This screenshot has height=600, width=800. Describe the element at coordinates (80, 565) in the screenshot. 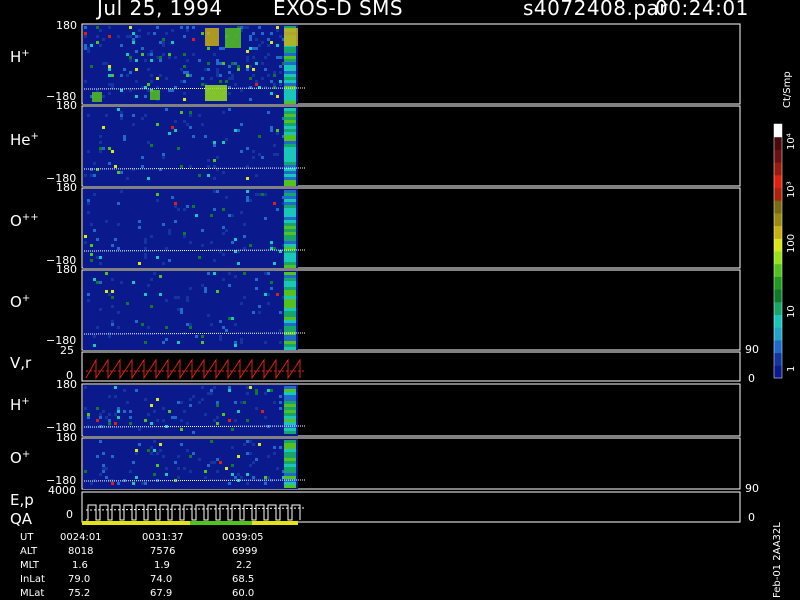

I see `footer-mlt-1: 1.6` at that location.